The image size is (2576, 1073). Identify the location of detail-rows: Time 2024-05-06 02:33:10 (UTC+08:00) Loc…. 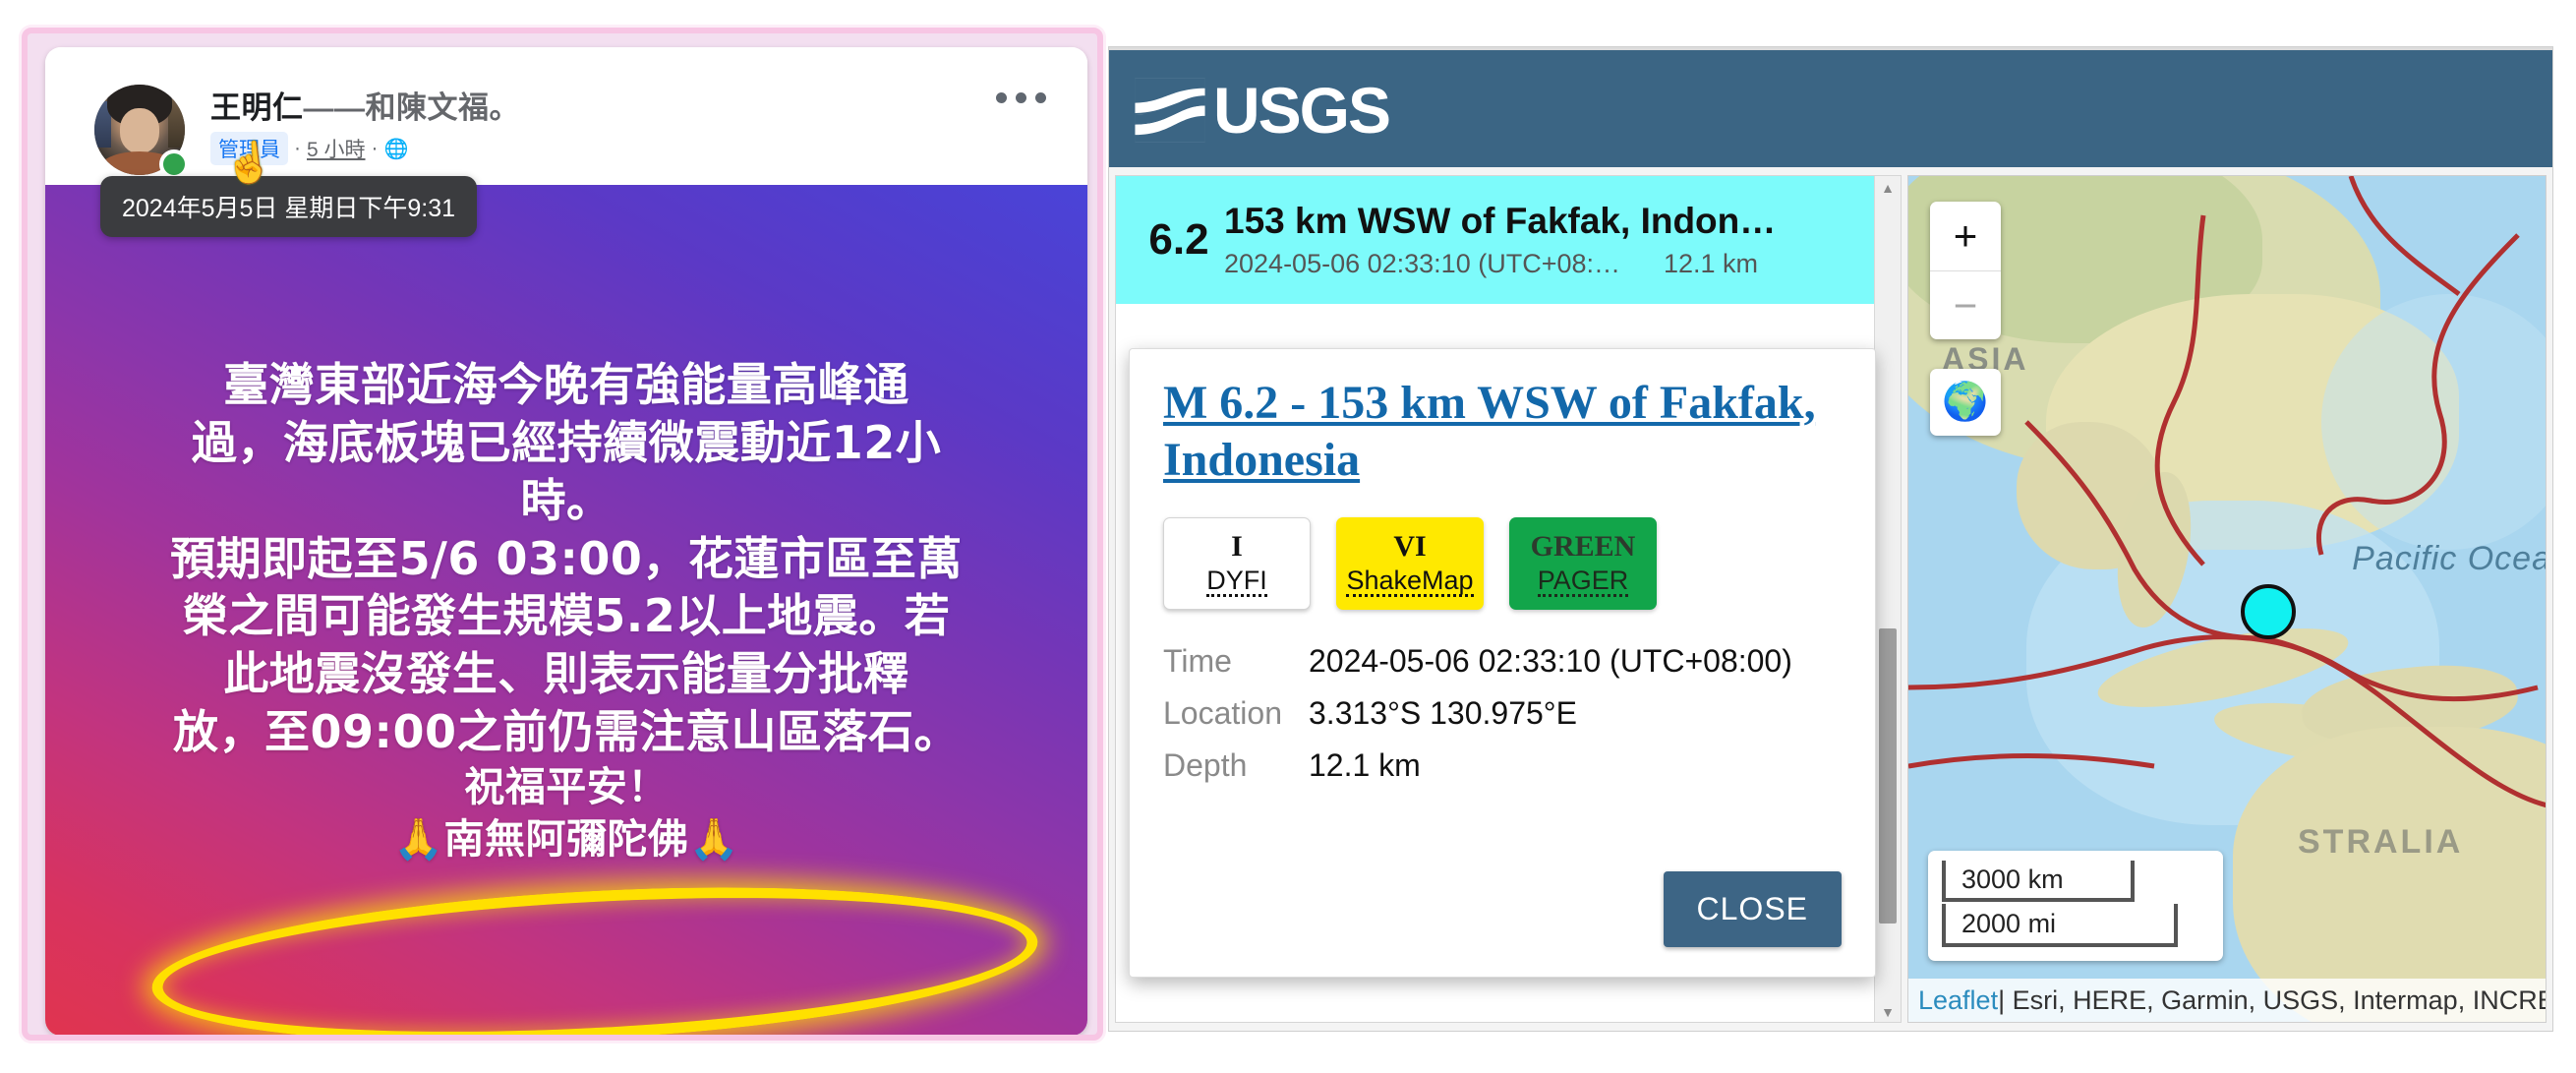
(1502, 713).